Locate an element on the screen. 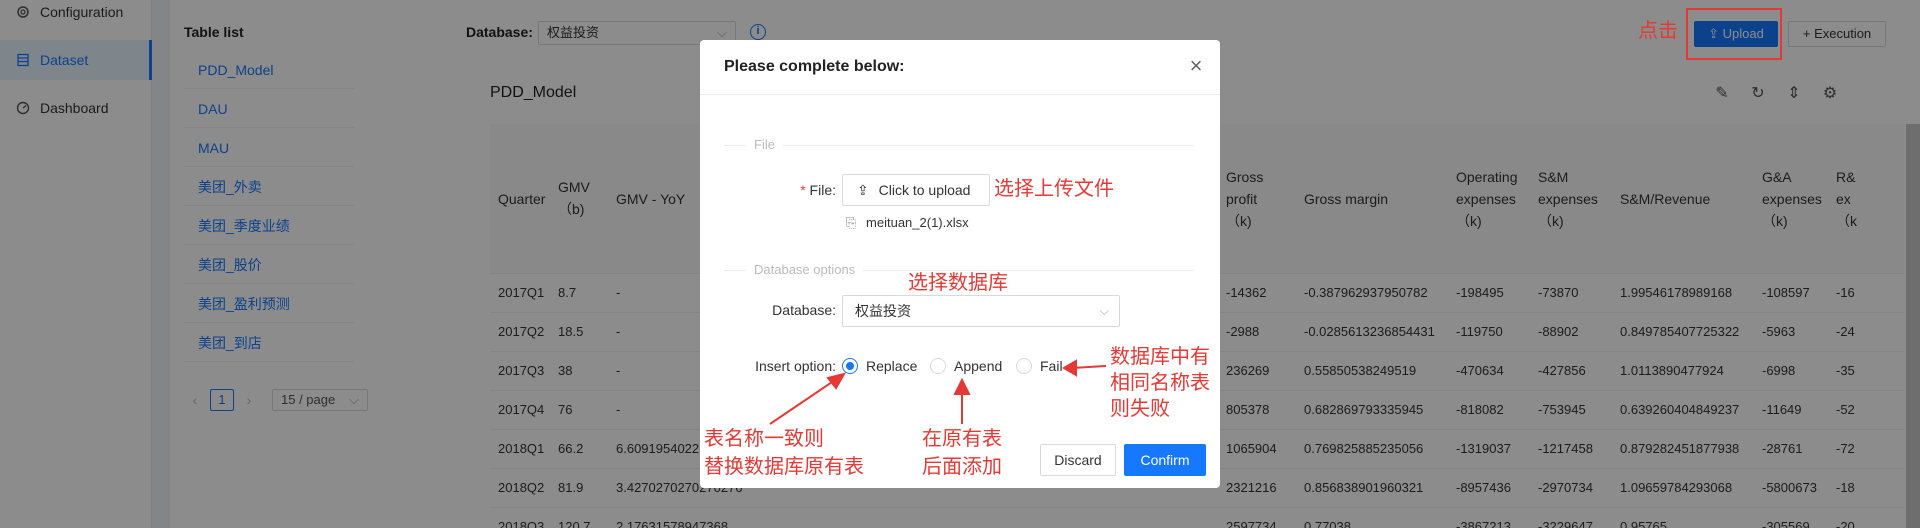 The width and height of the screenshot is (1920, 528). radio-fail-label: Fail is located at coordinates (1051, 366).